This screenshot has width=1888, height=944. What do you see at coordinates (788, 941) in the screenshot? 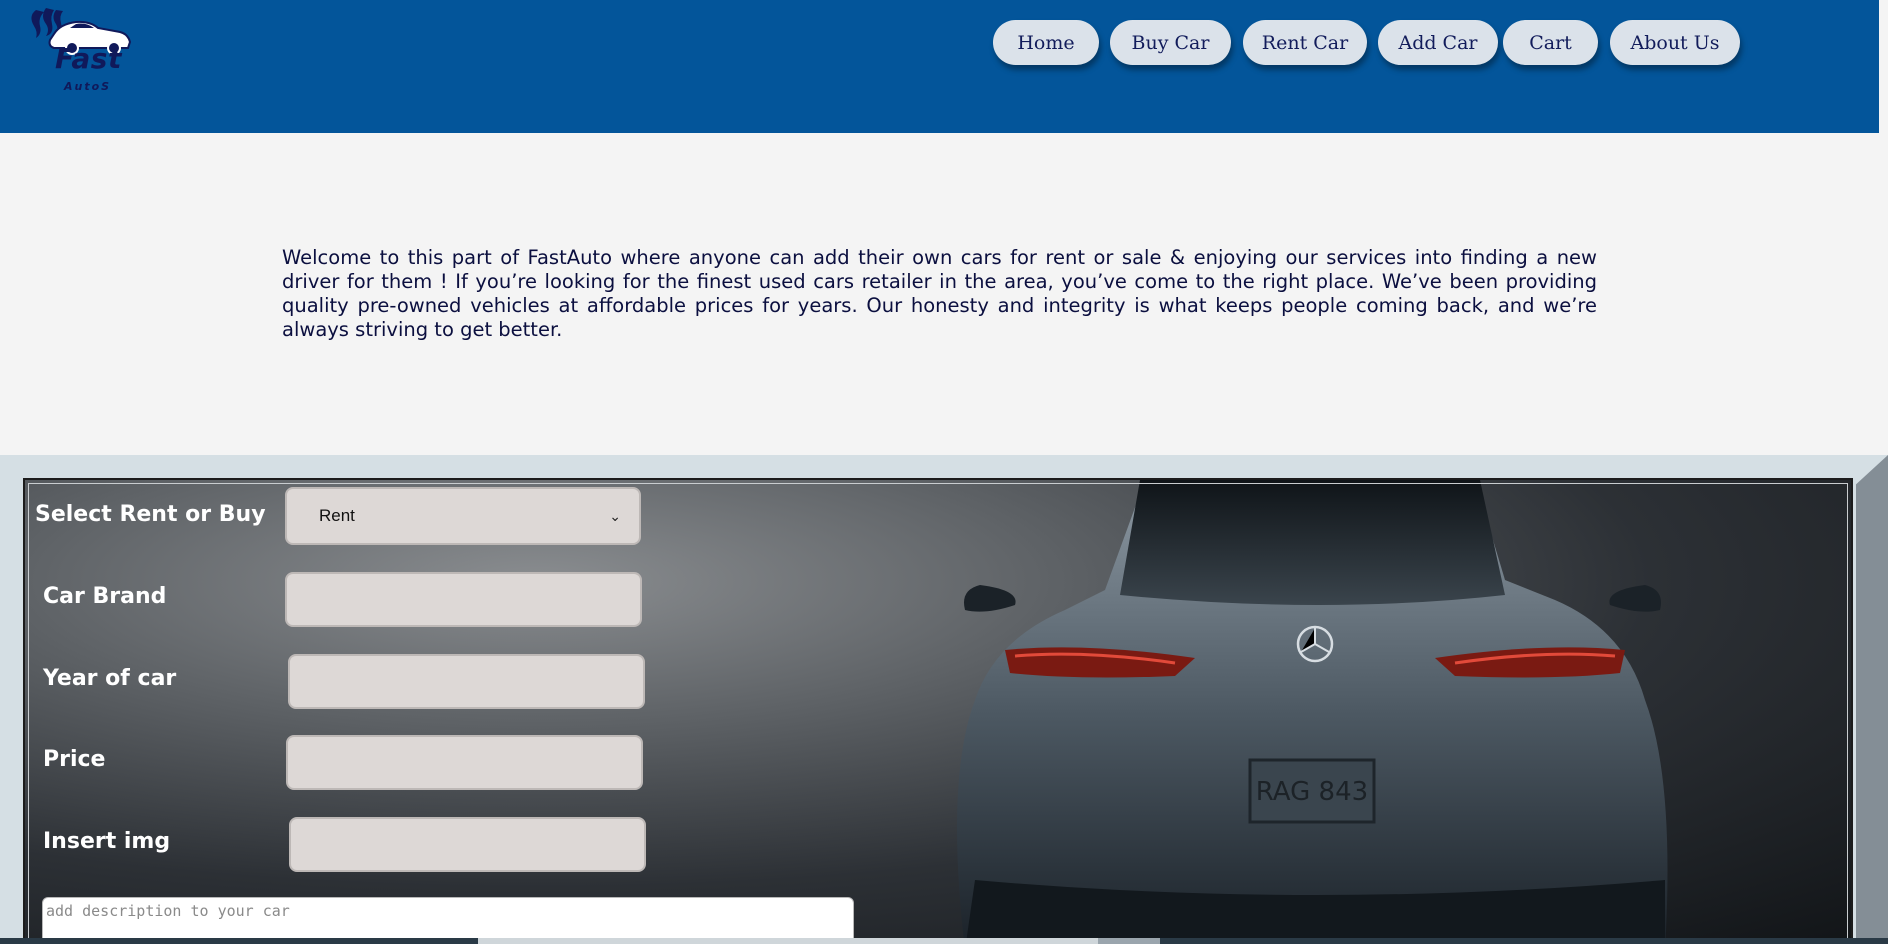
I see `scrollbar-thumb` at bounding box center [788, 941].